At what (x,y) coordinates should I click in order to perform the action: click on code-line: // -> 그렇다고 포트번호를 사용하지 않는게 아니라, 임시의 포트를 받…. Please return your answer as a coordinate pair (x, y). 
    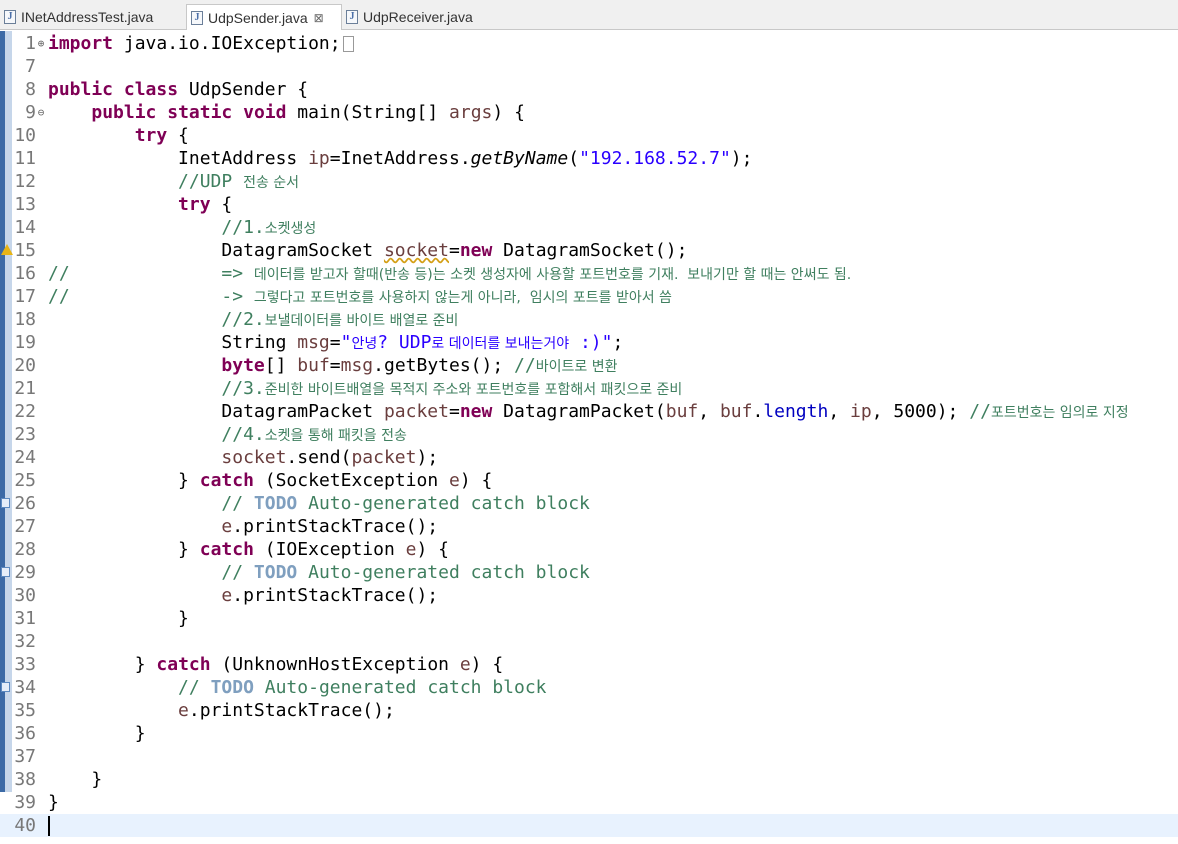
    Looking at the image, I should click on (589, 296).